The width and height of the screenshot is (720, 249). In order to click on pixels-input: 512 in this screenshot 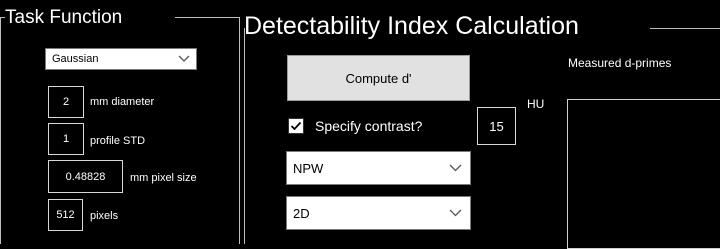, I will do `click(65, 215)`.